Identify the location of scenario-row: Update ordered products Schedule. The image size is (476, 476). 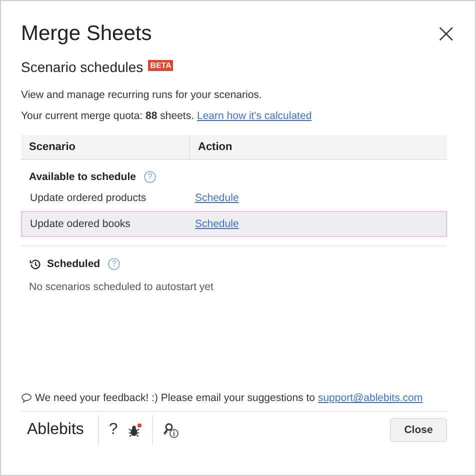
(234, 198).